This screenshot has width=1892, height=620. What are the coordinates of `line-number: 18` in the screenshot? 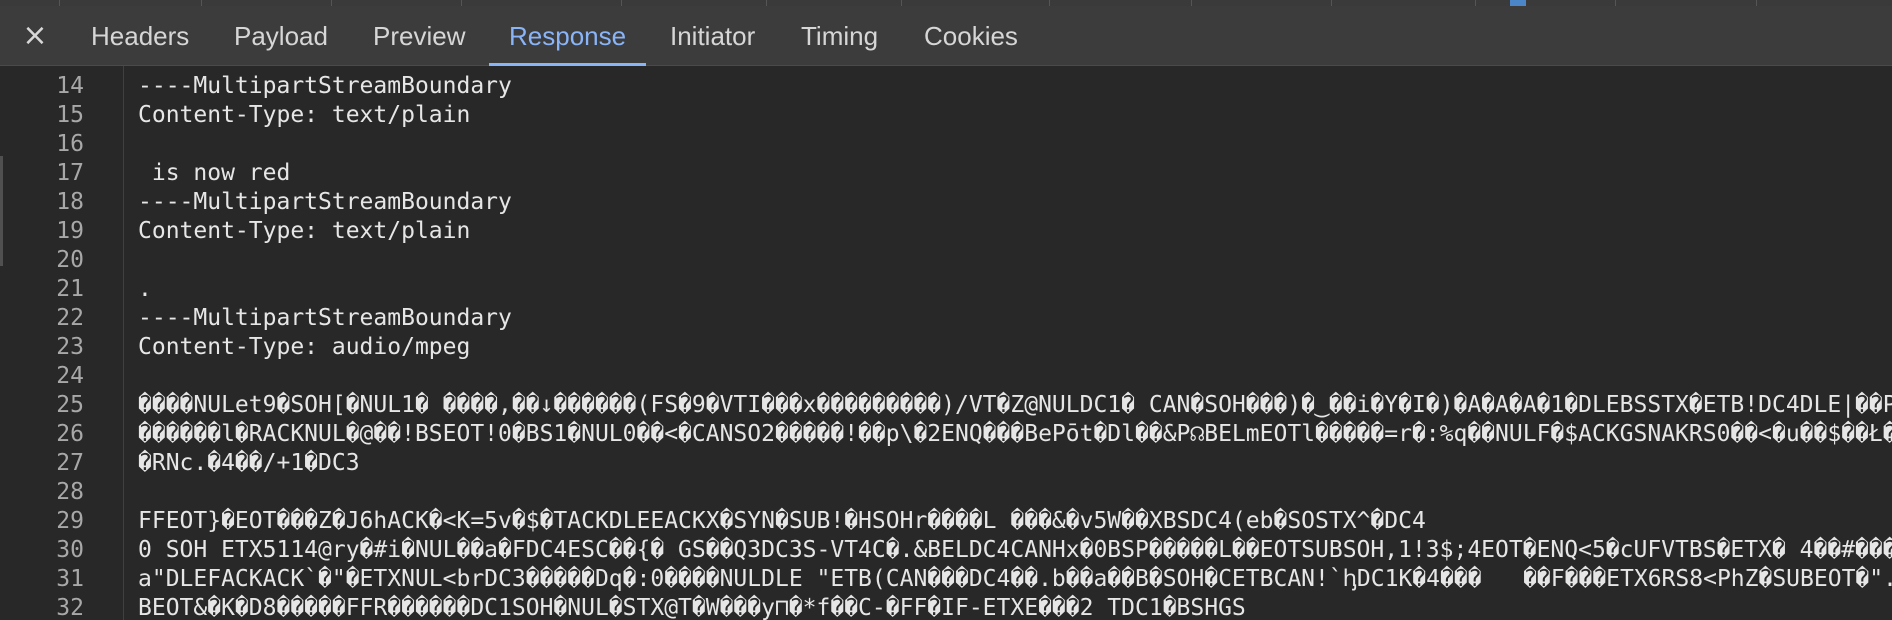 It's located at (70, 202).